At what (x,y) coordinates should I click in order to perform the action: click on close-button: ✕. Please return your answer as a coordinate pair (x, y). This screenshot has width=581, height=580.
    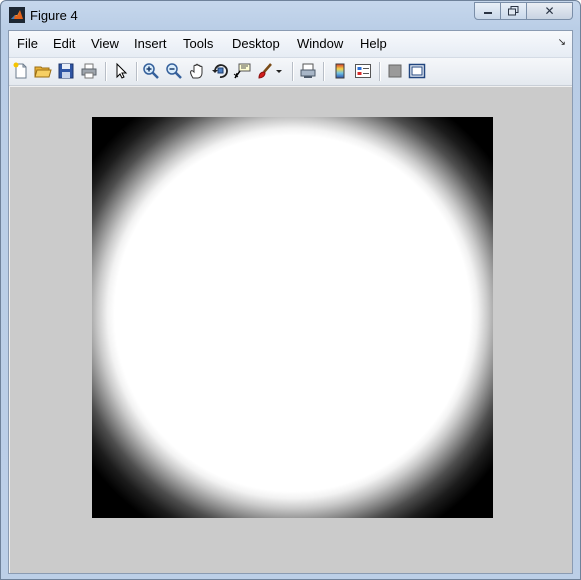
    Looking at the image, I should click on (549, 11).